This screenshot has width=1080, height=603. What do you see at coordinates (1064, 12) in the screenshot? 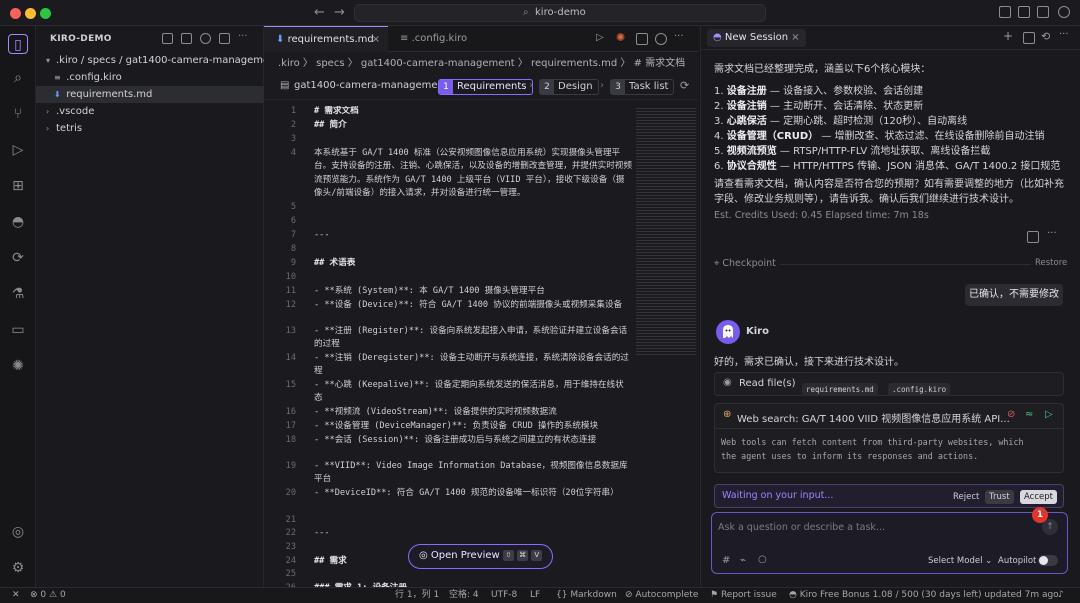
I see `account-icon` at bounding box center [1064, 12].